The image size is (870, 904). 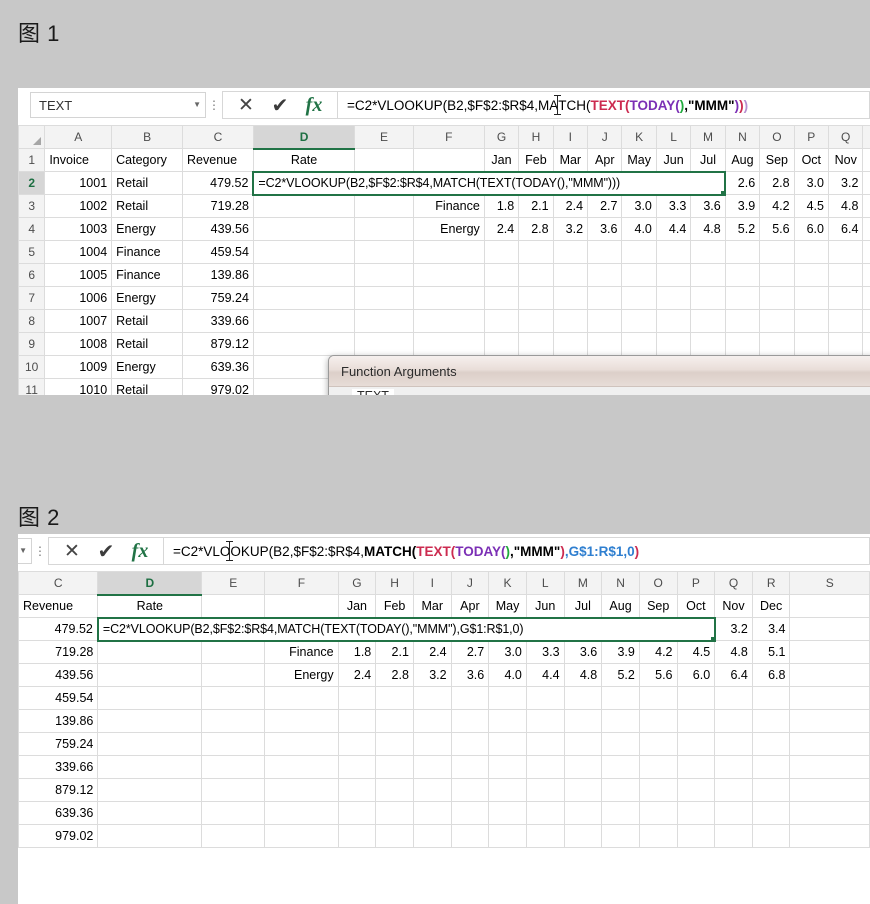 What do you see at coordinates (570, 275) in the screenshot?
I see `cell-I6` at bounding box center [570, 275].